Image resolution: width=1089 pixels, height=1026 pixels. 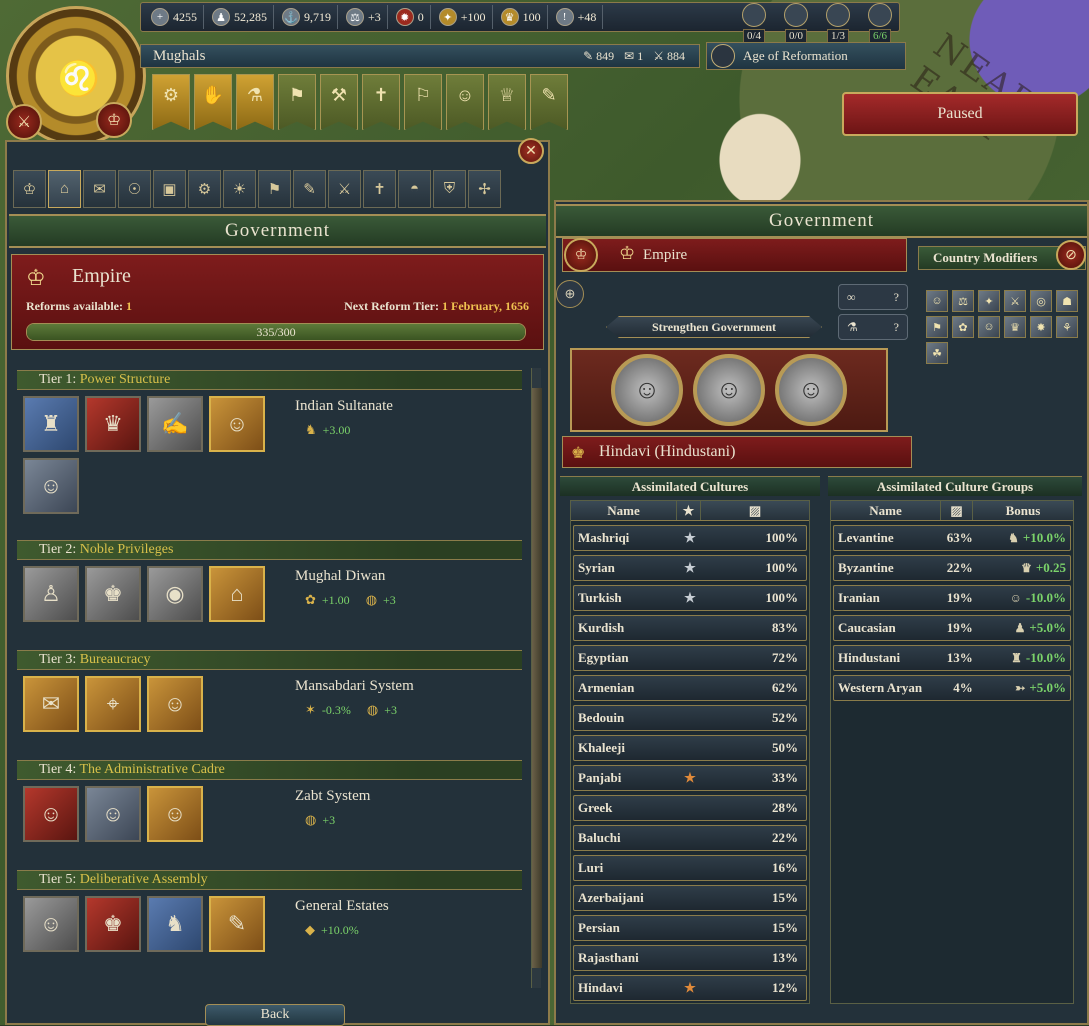 What do you see at coordinates (690, 718) in the screenshot?
I see `culture-row: Bedouin 52%` at bounding box center [690, 718].